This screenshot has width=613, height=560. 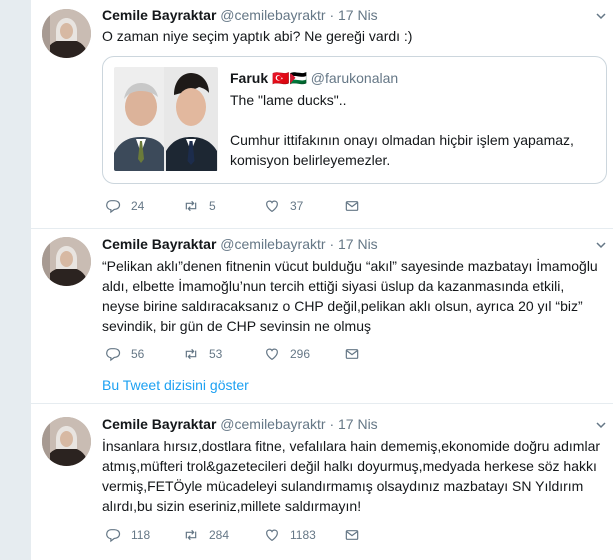 What do you see at coordinates (199, 206) in the screenshot?
I see `retweet-button: 5` at bounding box center [199, 206].